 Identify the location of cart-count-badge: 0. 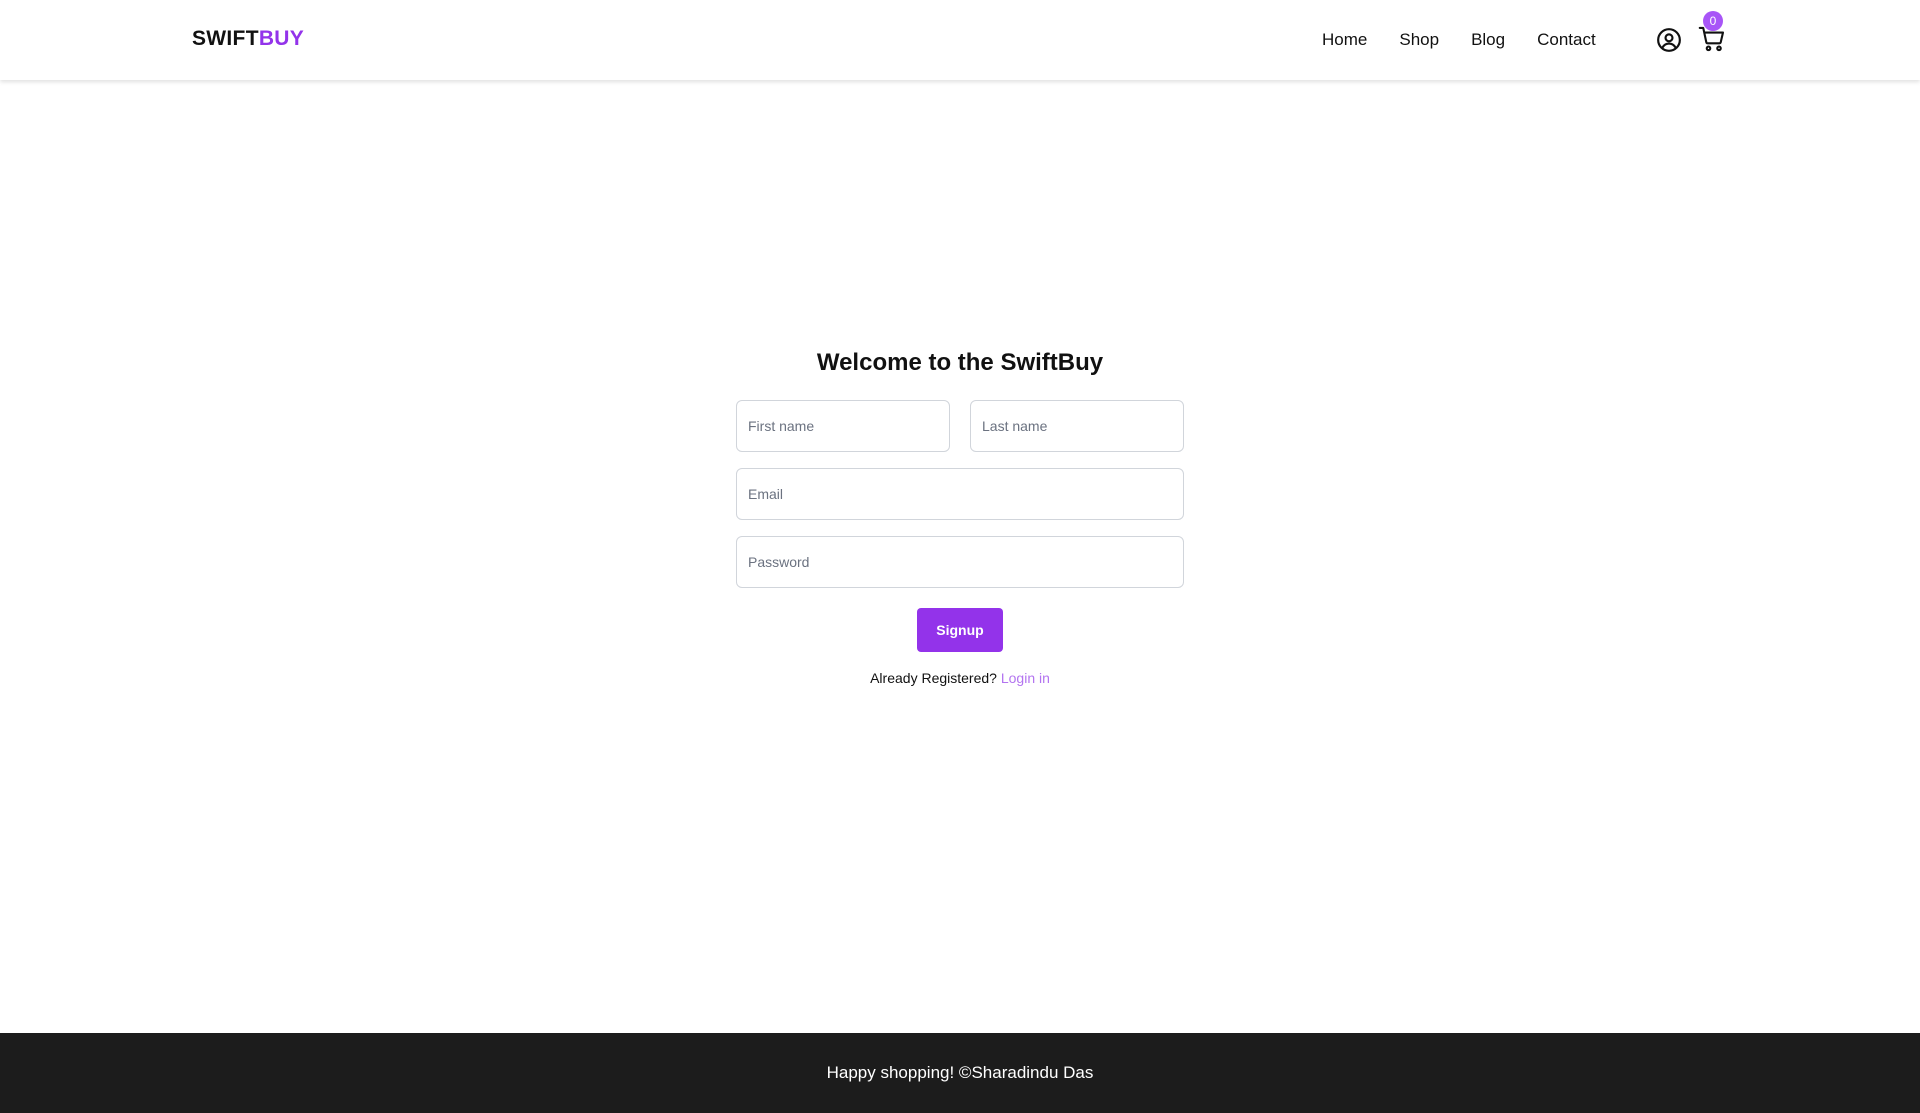
(1713, 21).